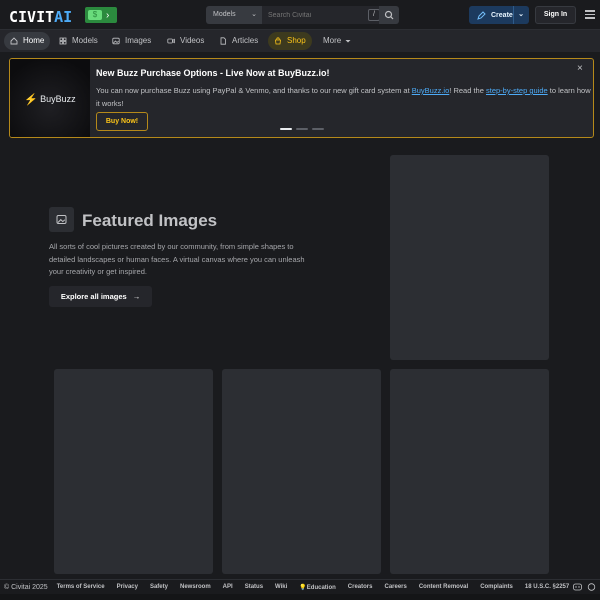  I want to click on home-icon, so click(14, 41).